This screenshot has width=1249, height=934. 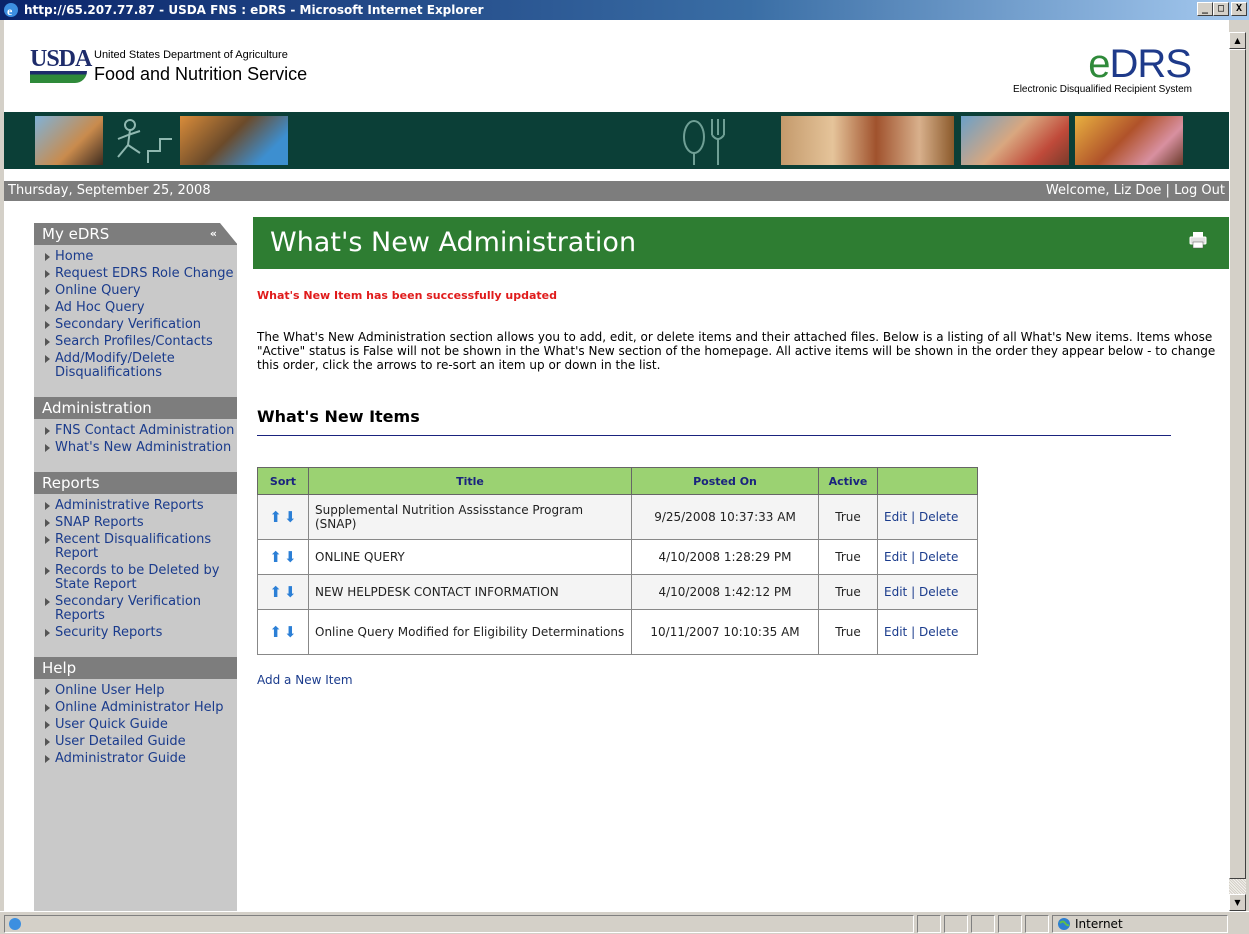 I want to click on utensils-icon, so click(x=704, y=142).